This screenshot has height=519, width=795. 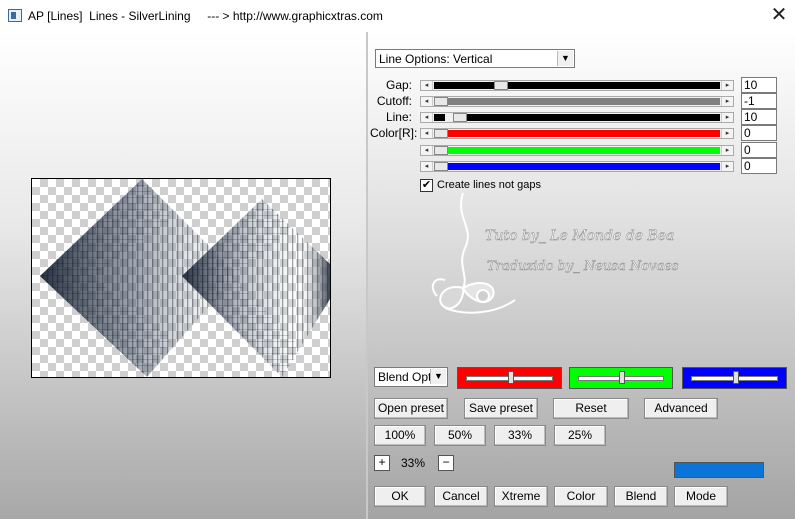 I want to click on zoom-in-button: +, so click(x=382, y=463).